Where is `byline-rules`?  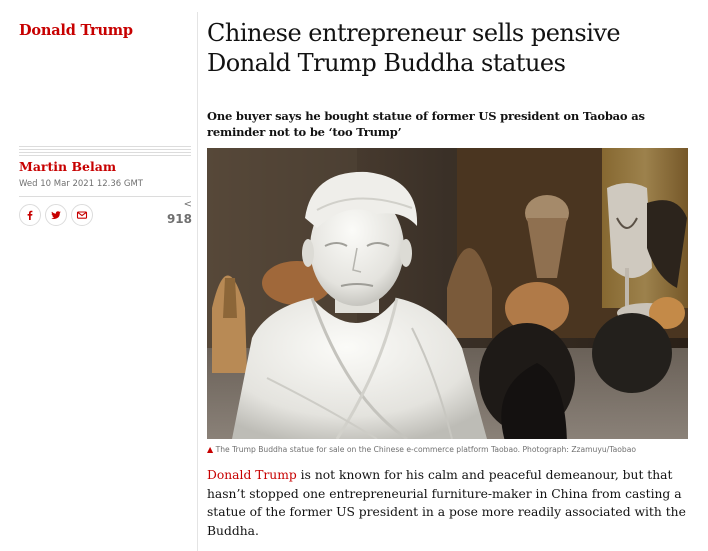 byline-rules is located at coordinates (105, 152).